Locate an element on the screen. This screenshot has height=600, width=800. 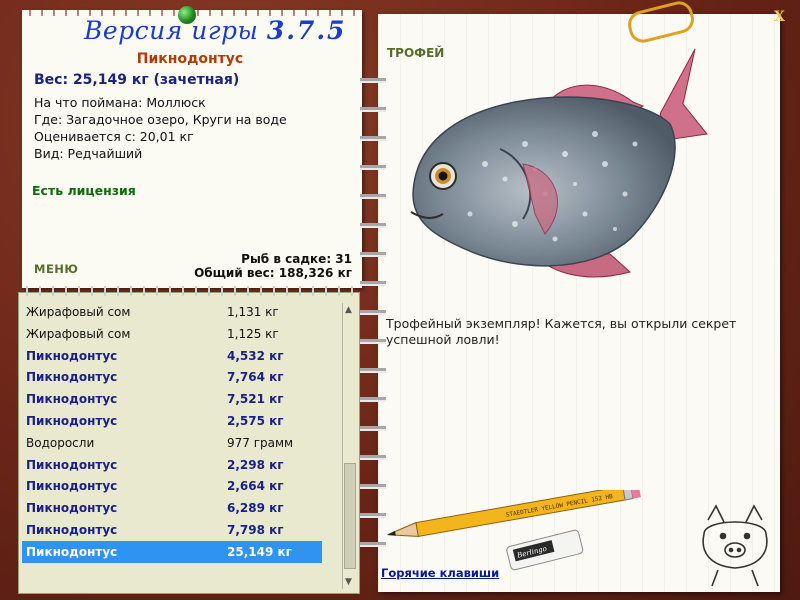
version-number: 3.7.5 is located at coordinates (306, 30).